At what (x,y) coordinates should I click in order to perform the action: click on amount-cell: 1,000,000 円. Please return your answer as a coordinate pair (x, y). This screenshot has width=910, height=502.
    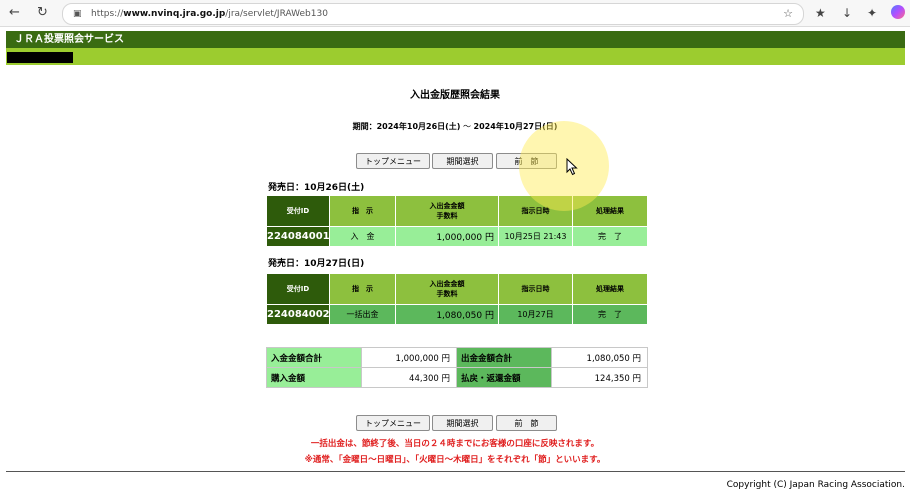
    Looking at the image, I should click on (447, 236).